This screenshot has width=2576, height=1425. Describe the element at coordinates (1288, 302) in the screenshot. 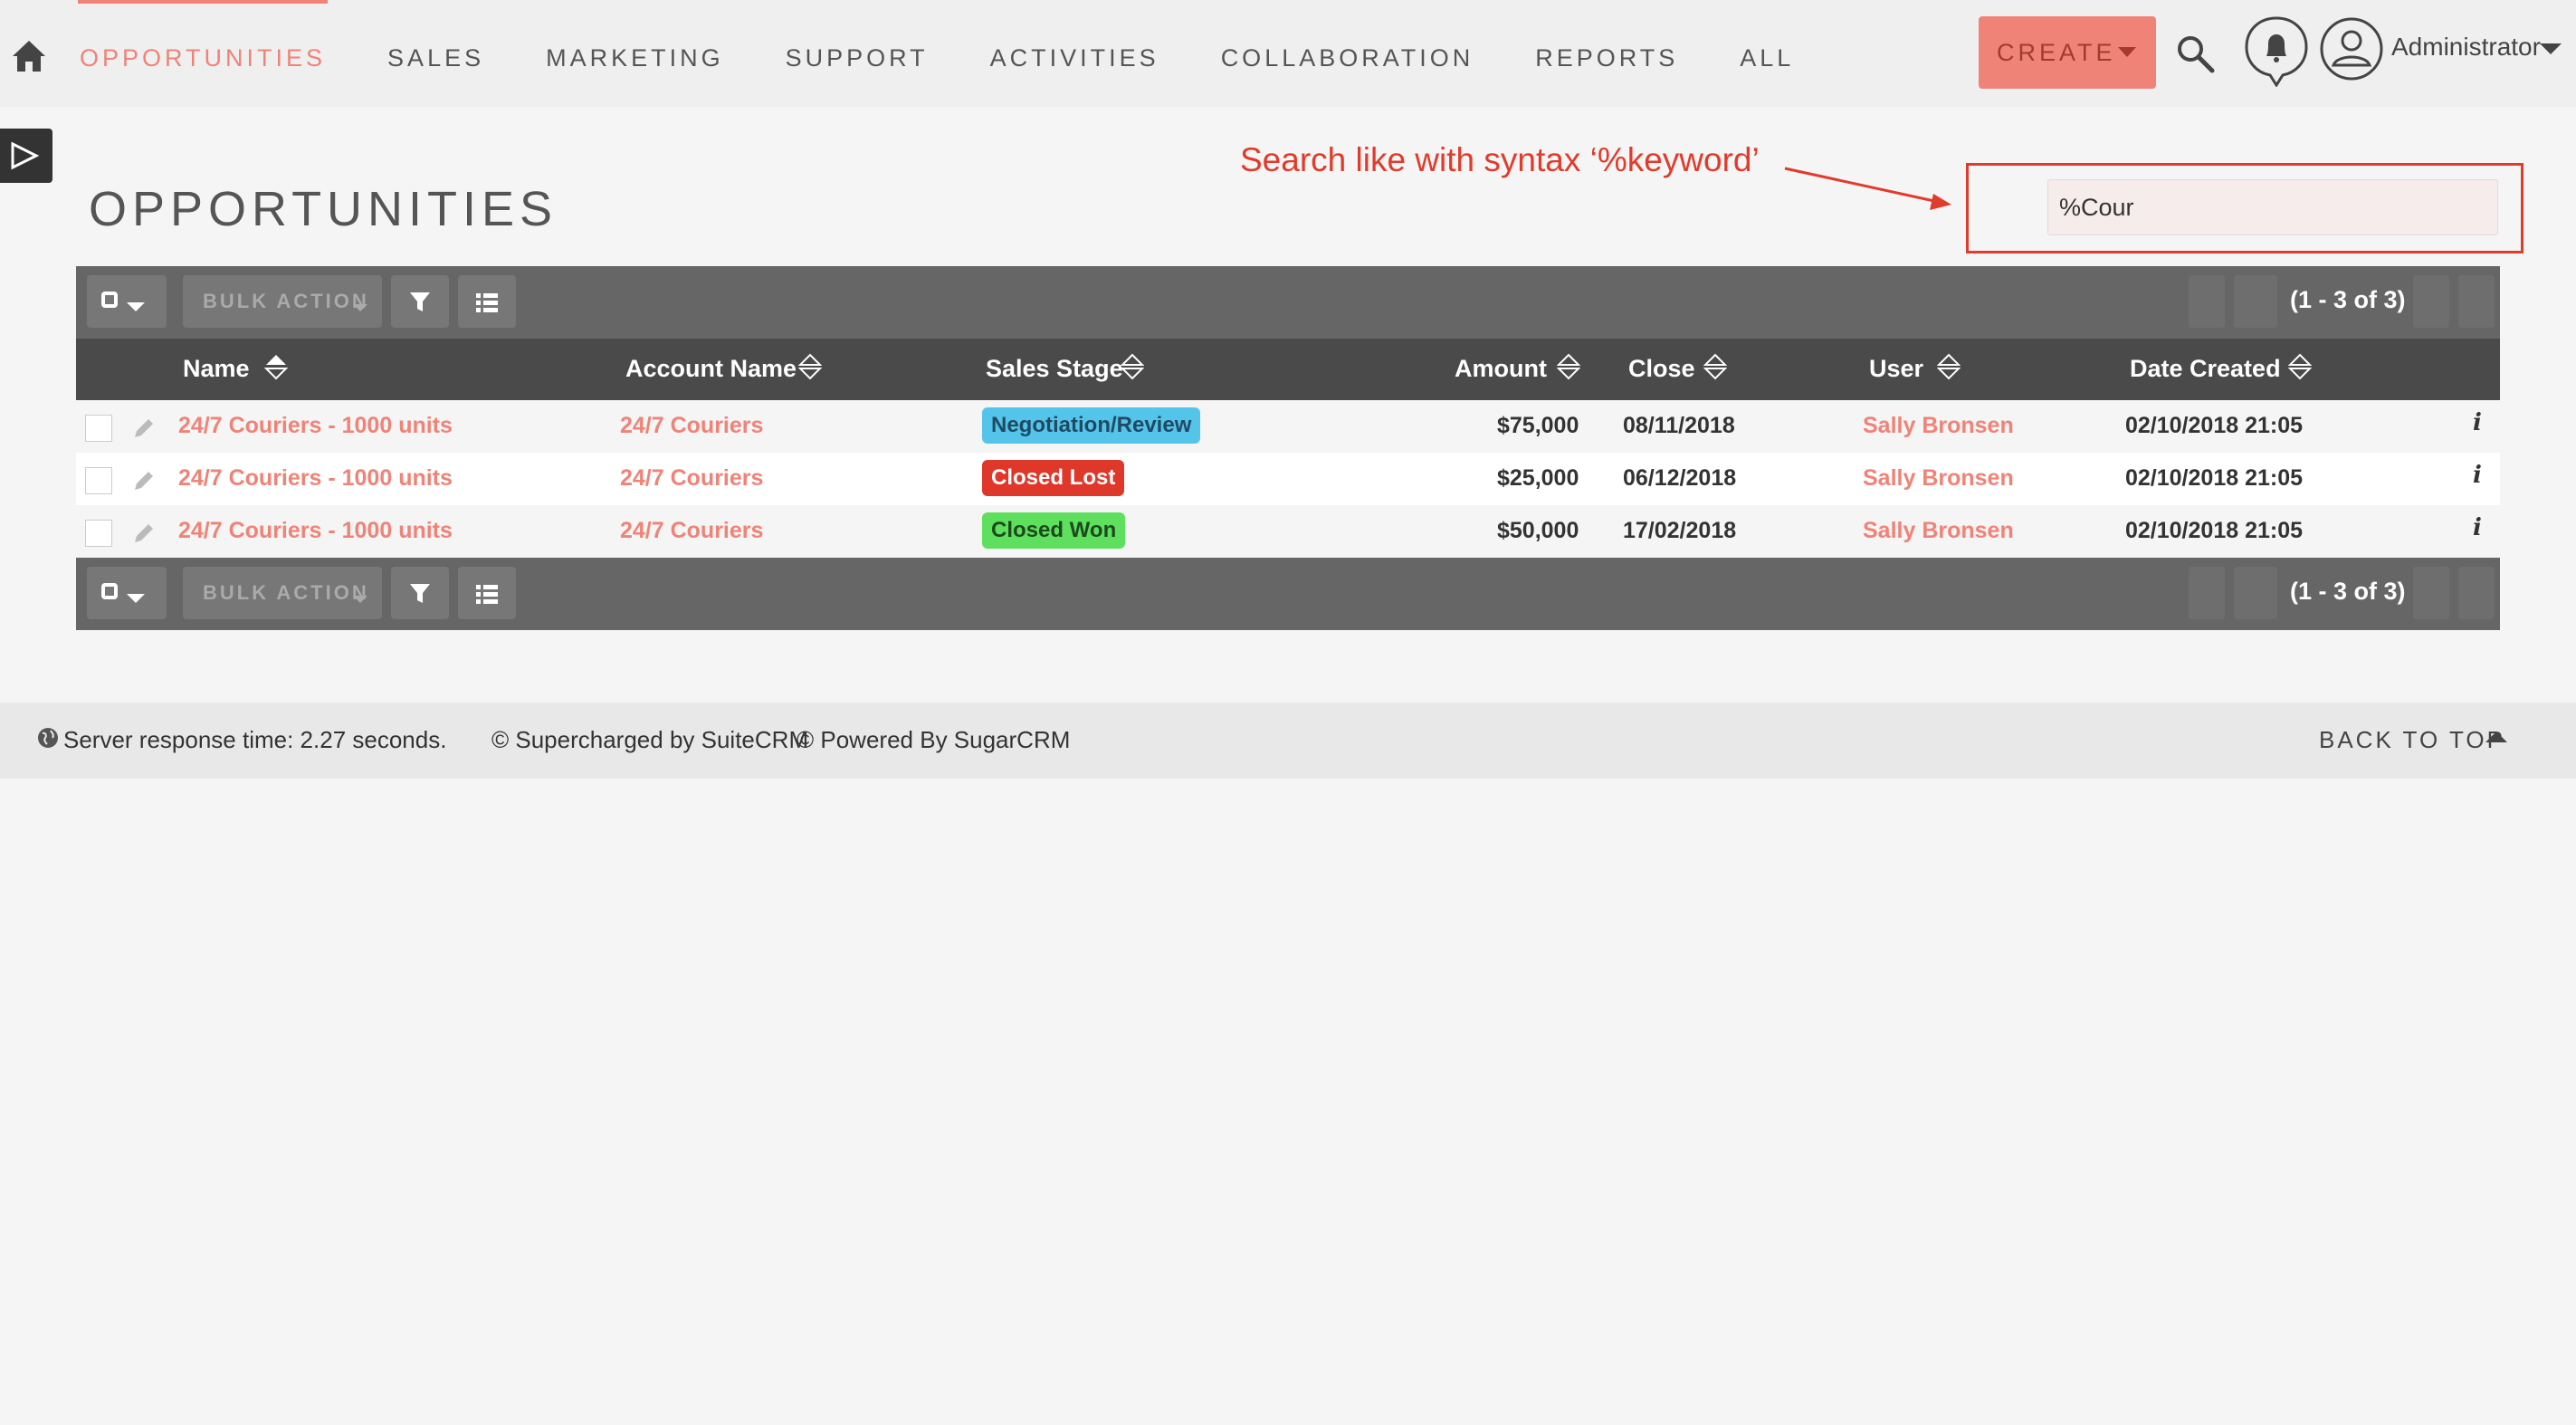

I see `list-toolbar-top: BULK ACTION (1 - 3 of 3)` at that location.